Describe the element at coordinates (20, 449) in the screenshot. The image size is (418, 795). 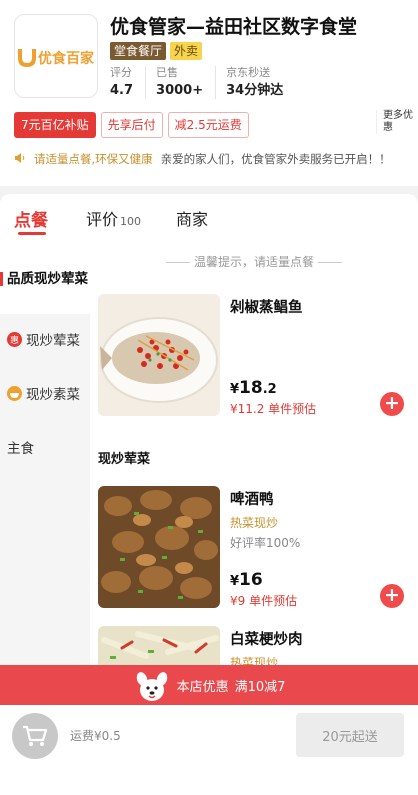
I see `sidebar-item-label: 主食` at that location.